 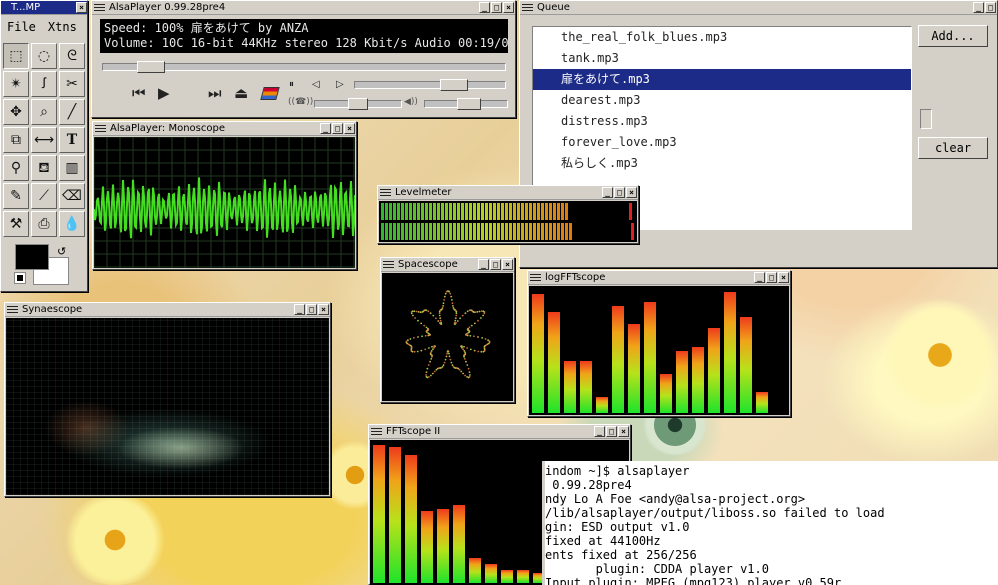 What do you see at coordinates (926, 119) in the screenshot?
I see `queue-small-control` at bounding box center [926, 119].